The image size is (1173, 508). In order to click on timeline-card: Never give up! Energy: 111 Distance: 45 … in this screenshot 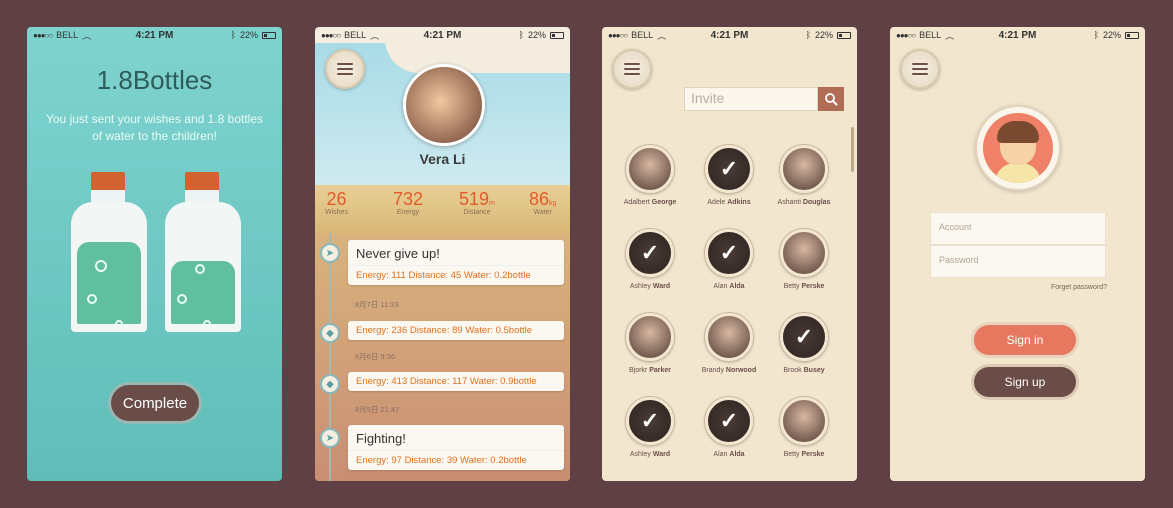, I will do `click(456, 262)`.